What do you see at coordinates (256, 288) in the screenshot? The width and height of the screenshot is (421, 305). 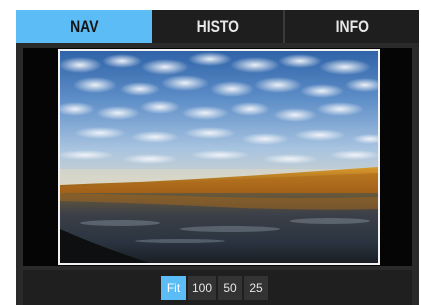 I see `zoom-25-button: 25` at bounding box center [256, 288].